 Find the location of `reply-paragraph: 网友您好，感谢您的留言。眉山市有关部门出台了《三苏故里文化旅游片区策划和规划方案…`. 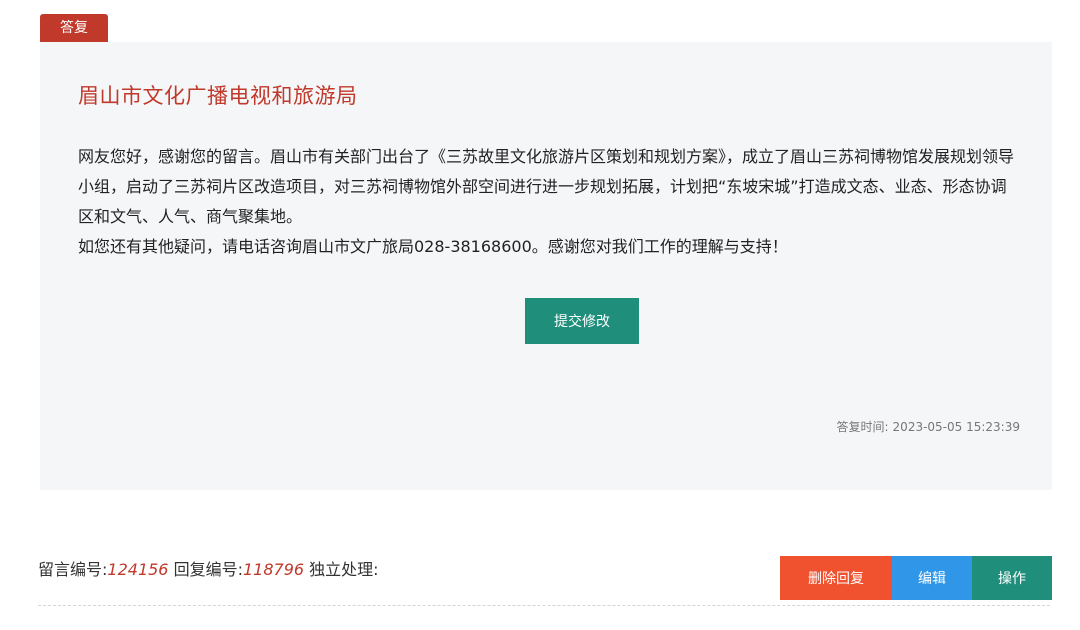

reply-paragraph: 网友您好，感谢您的留言。眉山市有关部门出台了《三苏故里文化旅游片区策划和规划方案… is located at coordinates (546, 186).